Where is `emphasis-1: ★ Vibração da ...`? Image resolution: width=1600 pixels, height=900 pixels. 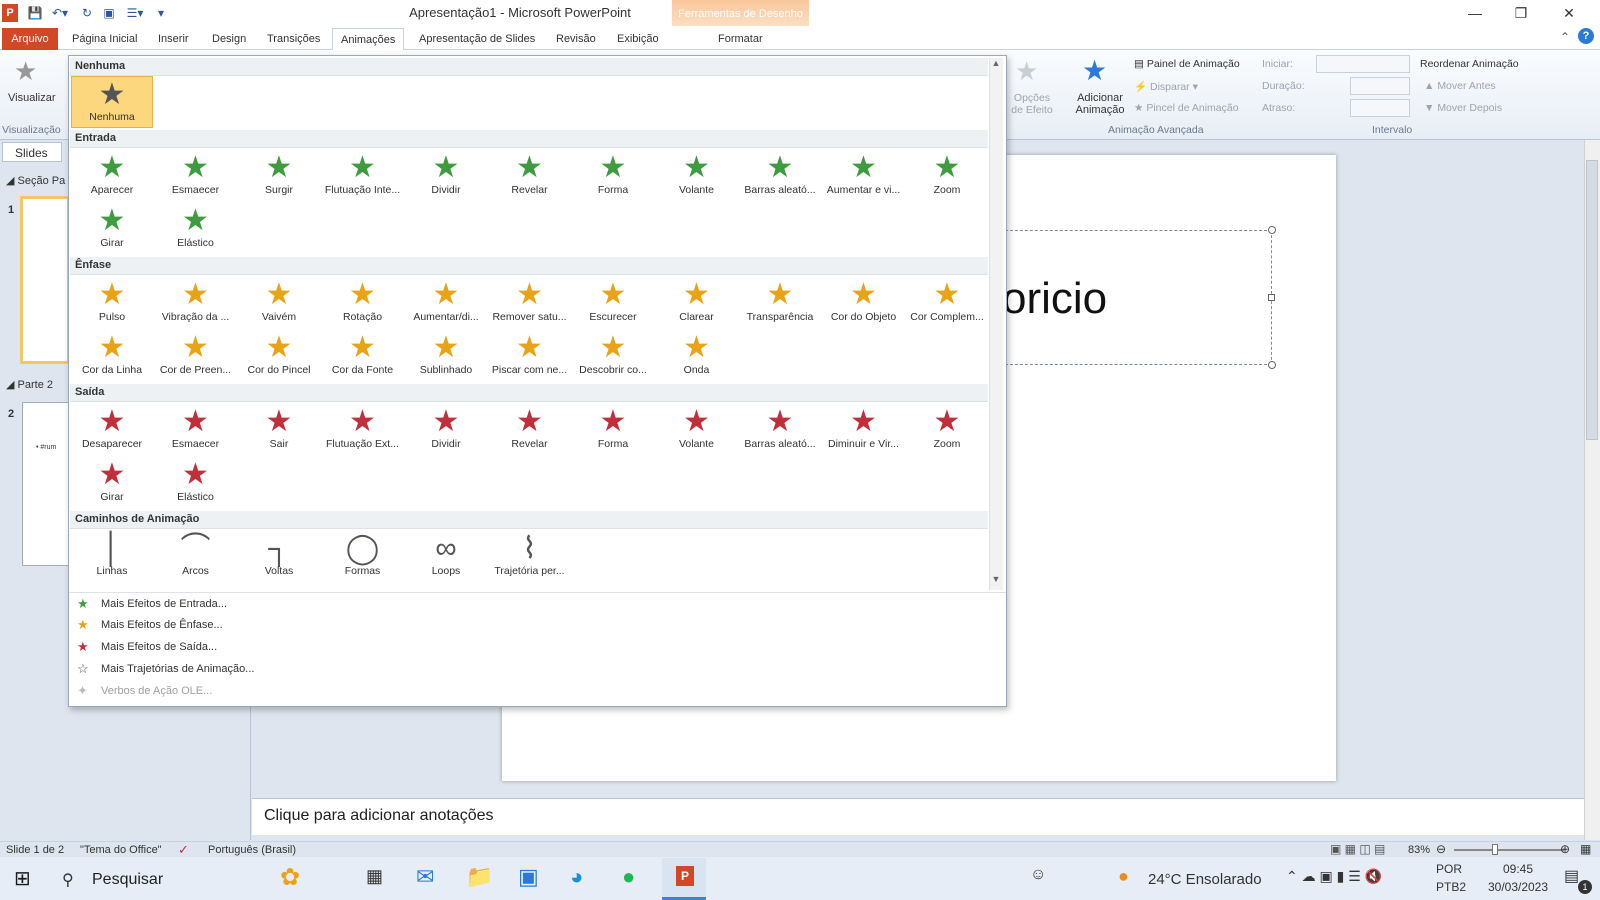 emphasis-1: ★ Vibração da ... is located at coordinates (196, 303).